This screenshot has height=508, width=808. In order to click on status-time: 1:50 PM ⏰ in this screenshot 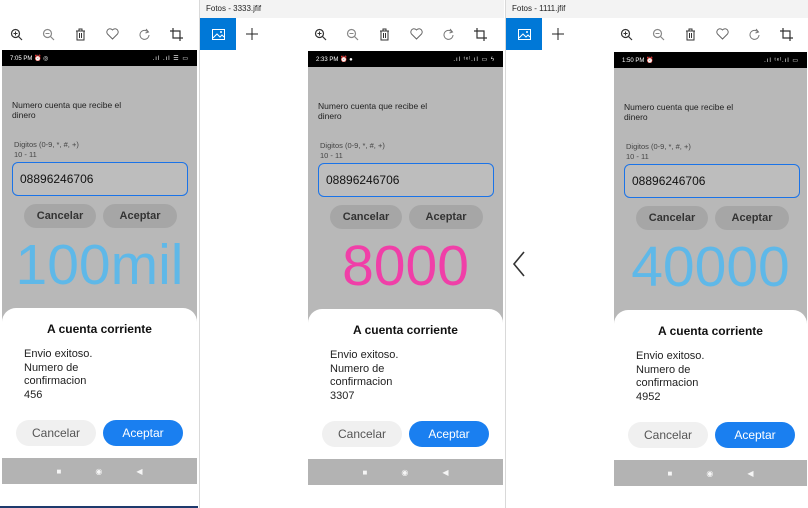, I will do `click(638, 60)`.